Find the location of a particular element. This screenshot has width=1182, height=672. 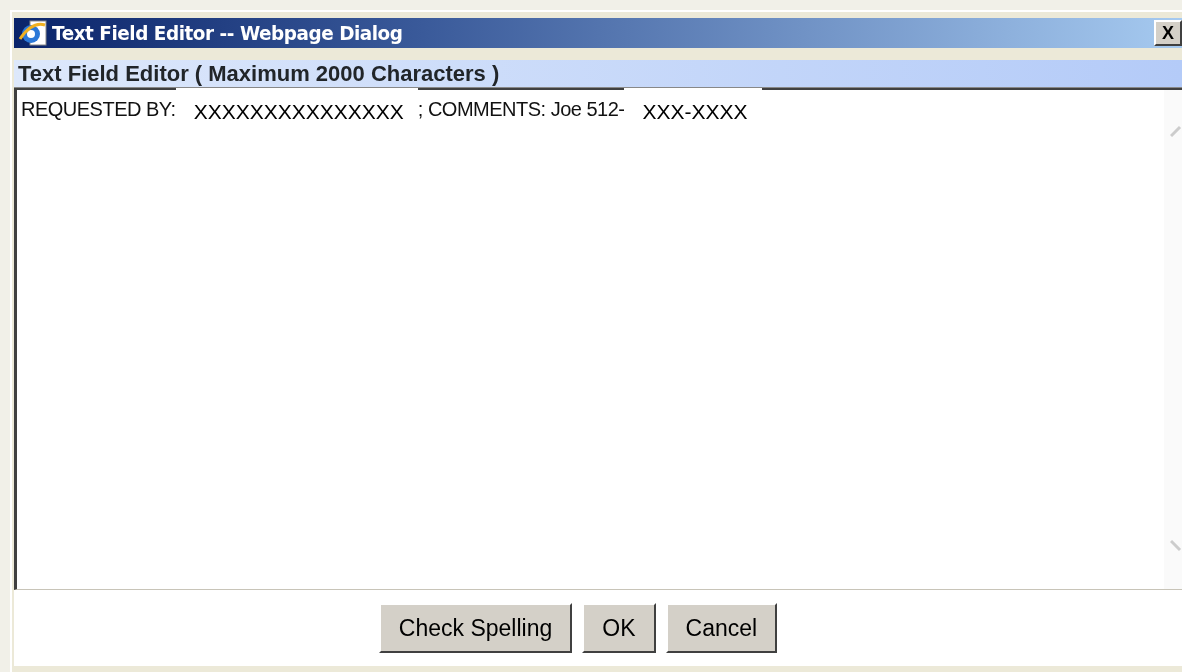

scroll-up-icon is located at coordinates (1176, 131).